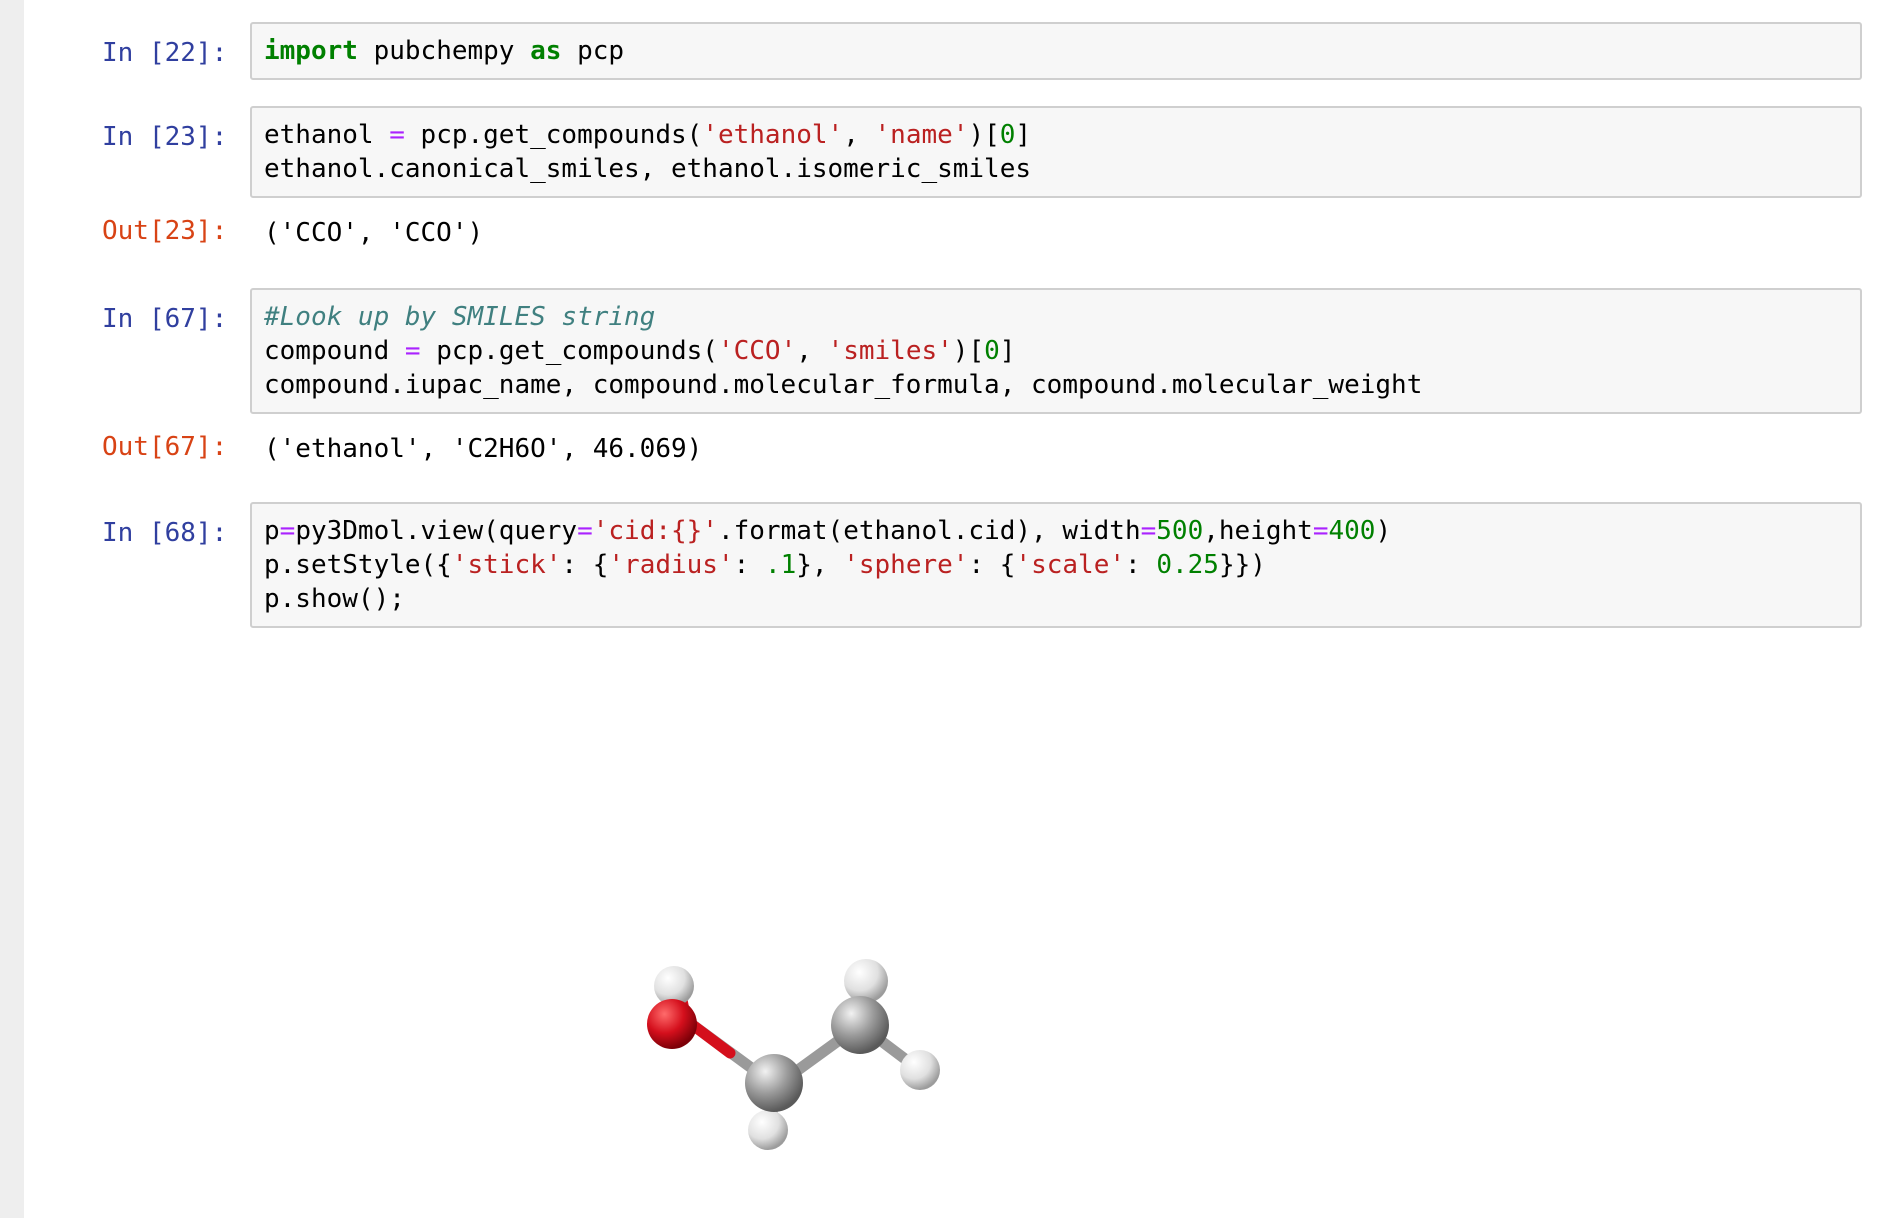 This screenshot has width=1886, height=1218. I want to click on code-token: 500, so click(1180, 531).